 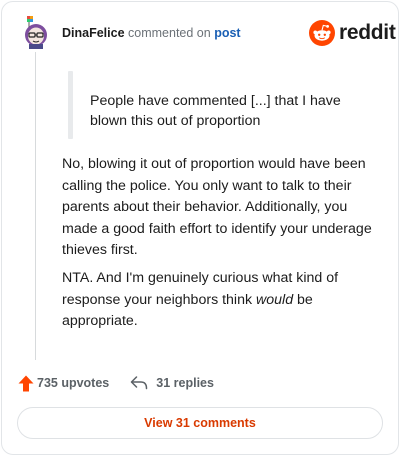 What do you see at coordinates (116, 383) in the screenshot?
I see `action-bar: 735 upvotes 31 replies` at bounding box center [116, 383].